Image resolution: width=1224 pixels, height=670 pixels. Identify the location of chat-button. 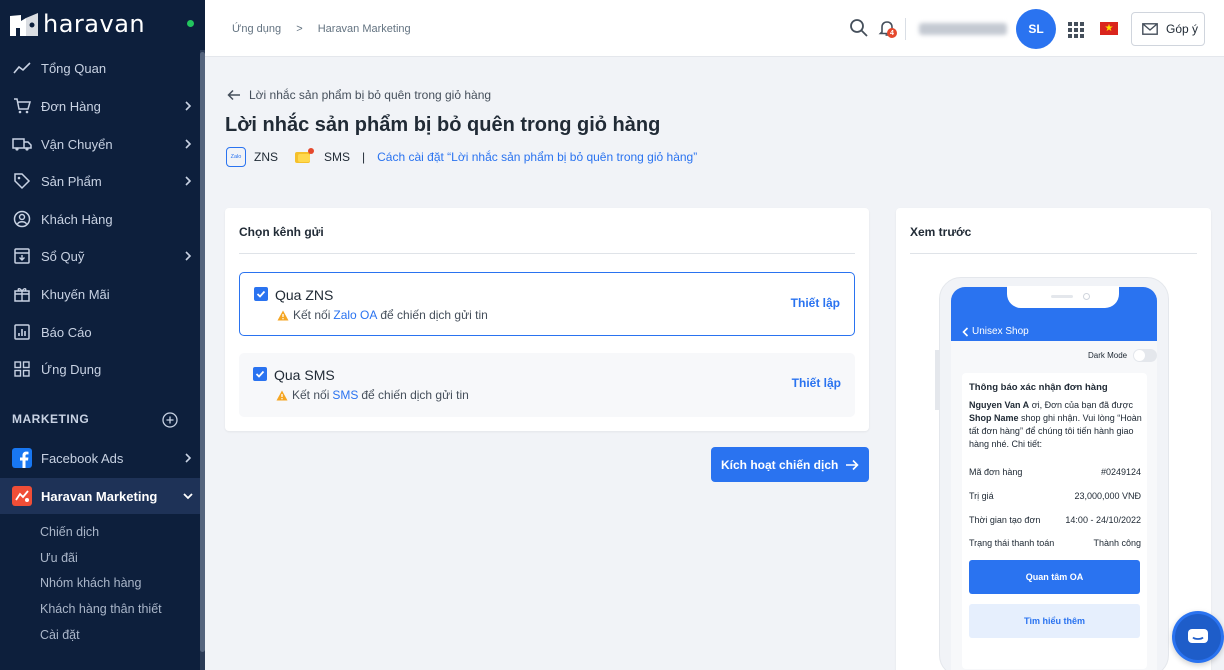
(1198, 637).